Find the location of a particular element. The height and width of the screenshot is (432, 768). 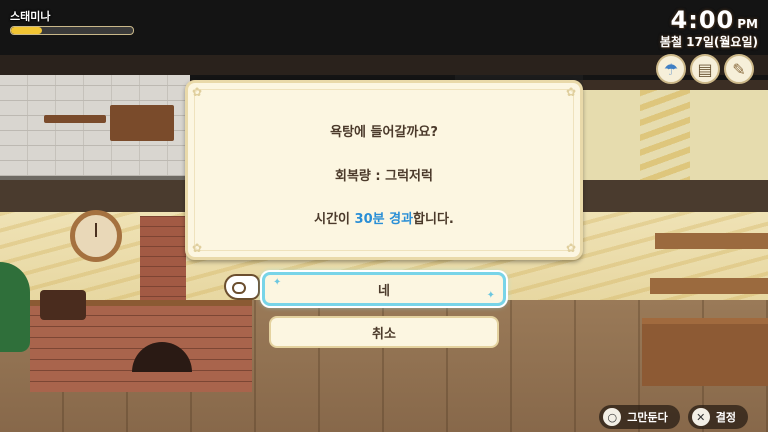

hand-pointer-icon is located at coordinates (242, 287).